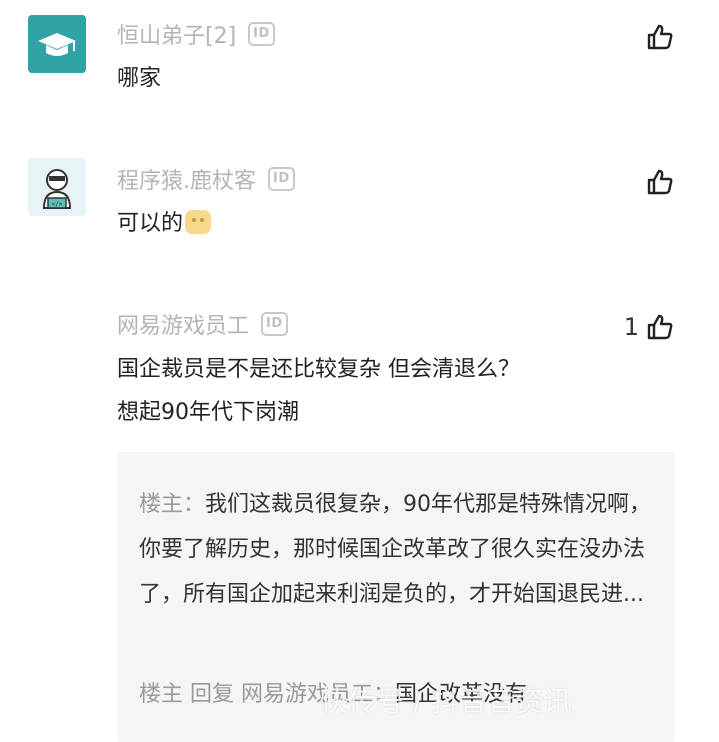  I want to click on comment-text-line2: 想起90年代下岗潮, so click(208, 412).